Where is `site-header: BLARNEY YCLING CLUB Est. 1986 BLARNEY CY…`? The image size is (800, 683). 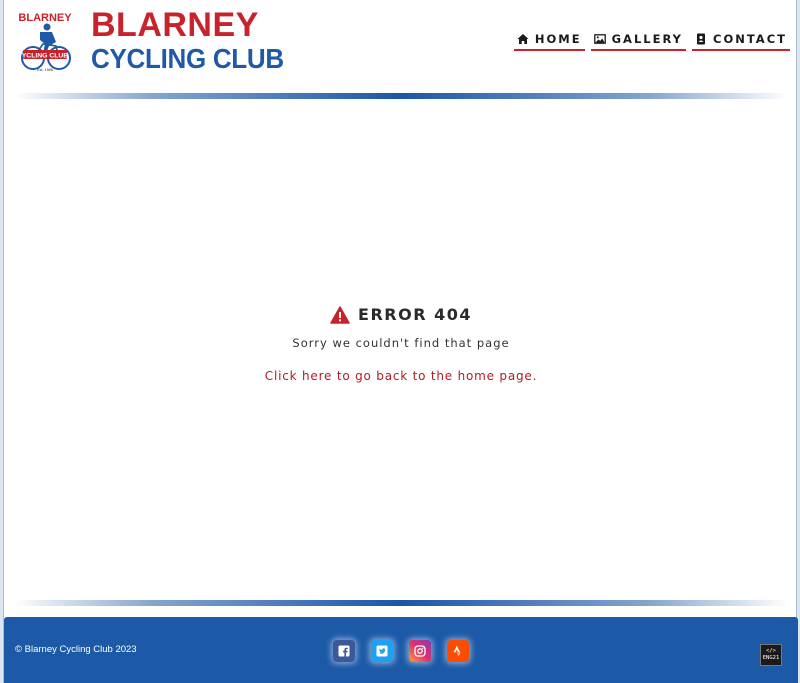 site-header: BLARNEY YCLING CLUB Est. 1986 BLARNEY CY… is located at coordinates (401, 47).